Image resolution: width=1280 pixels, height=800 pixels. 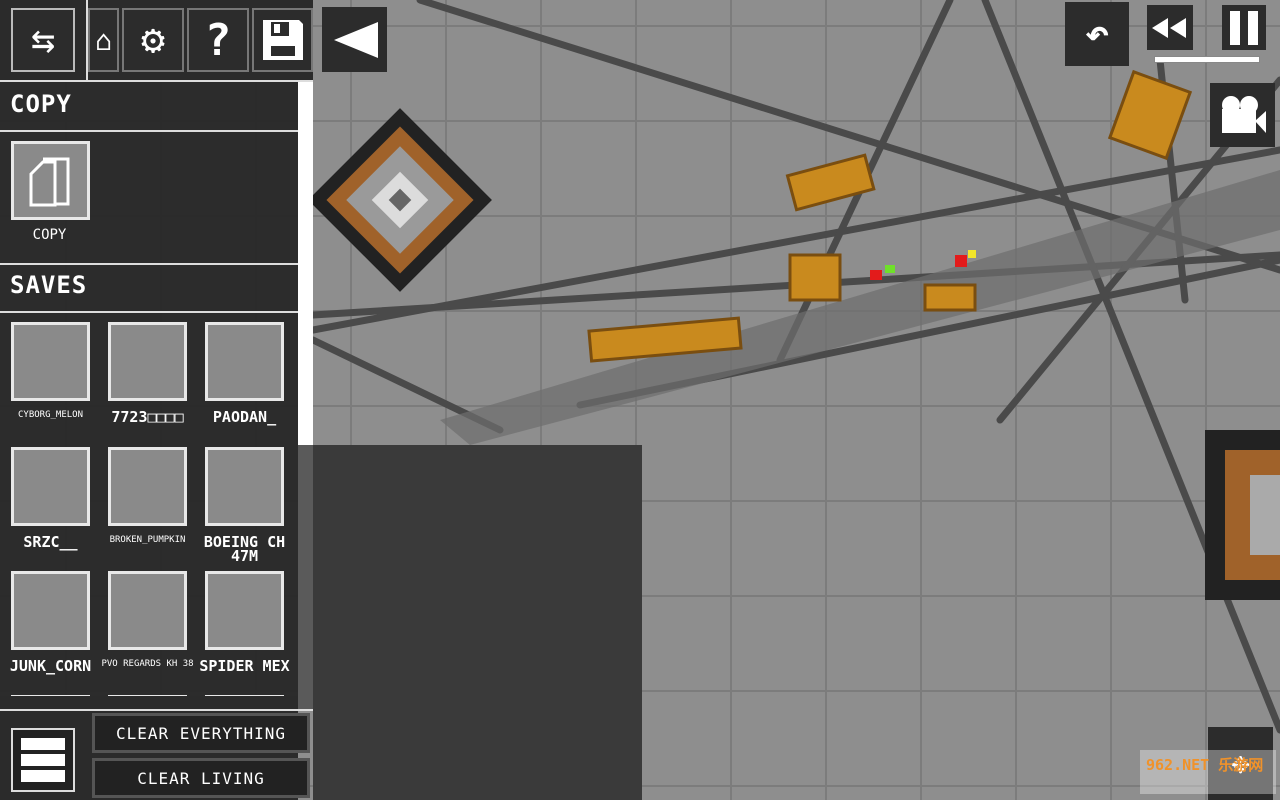 What do you see at coordinates (147, 664) in the screenshot?
I see `save-label: PVO REGARDS KH 38` at bounding box center [147, 664].